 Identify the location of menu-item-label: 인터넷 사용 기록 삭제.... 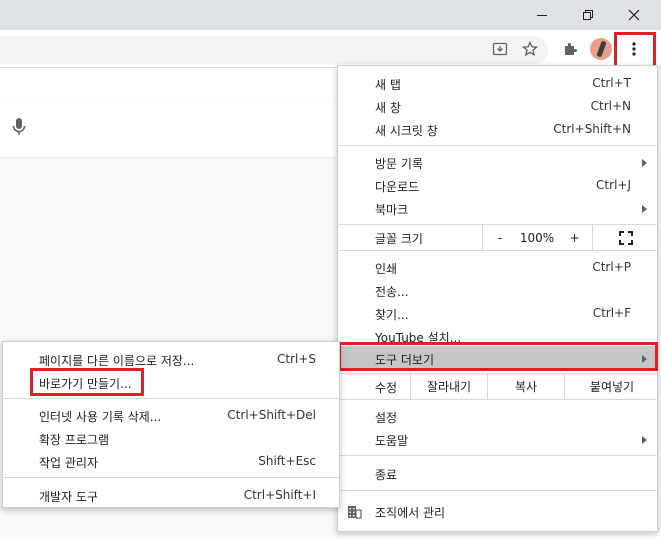
(100, 417).